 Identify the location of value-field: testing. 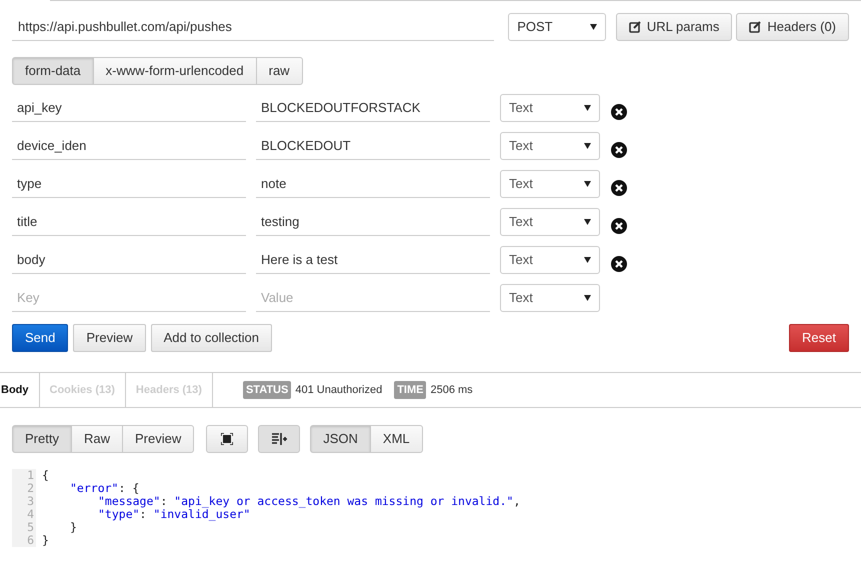
(373, 222).